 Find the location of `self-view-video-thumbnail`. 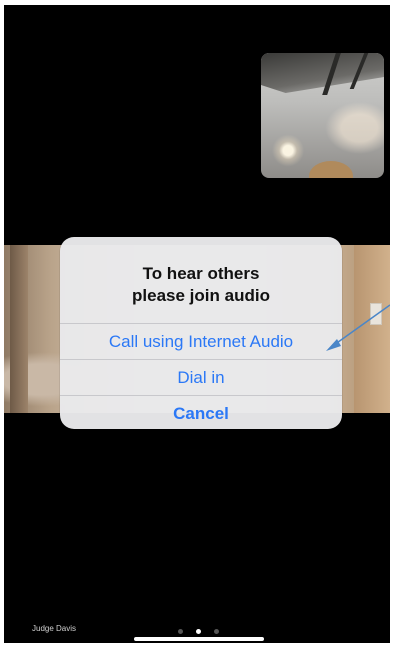

self-view-video-thumbnail is located at coordinates (322, 115).